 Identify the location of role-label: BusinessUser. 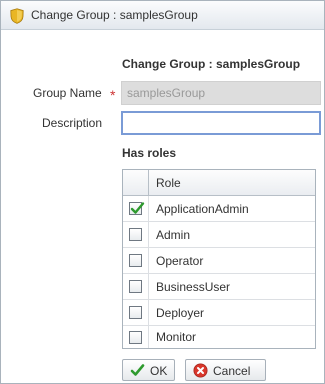
(193, 287).